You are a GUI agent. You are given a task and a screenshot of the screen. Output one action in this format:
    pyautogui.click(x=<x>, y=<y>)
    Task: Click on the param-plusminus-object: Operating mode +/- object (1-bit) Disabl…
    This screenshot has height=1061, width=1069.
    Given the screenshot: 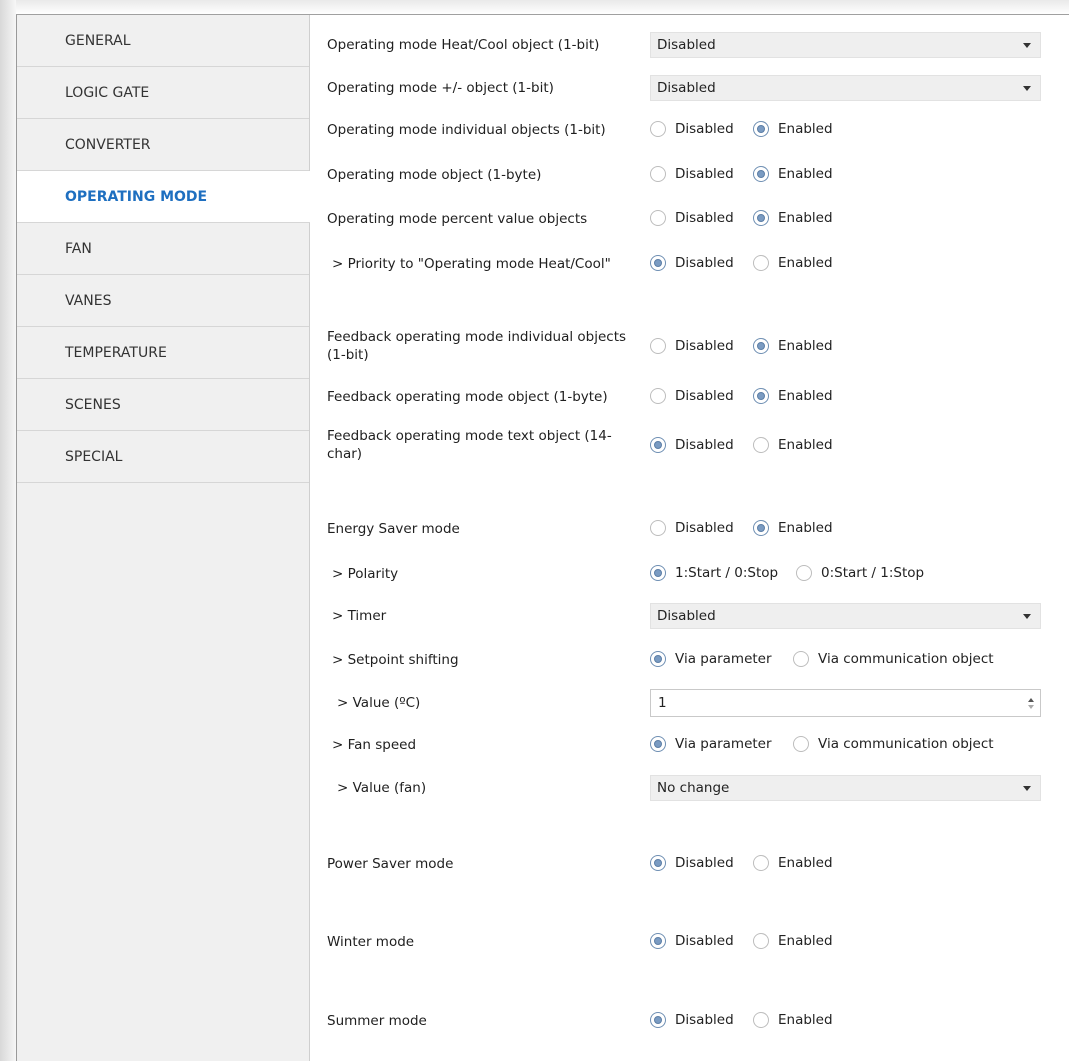 What is the action you would take?
    pyautogui.click(x=689, y=88)
    